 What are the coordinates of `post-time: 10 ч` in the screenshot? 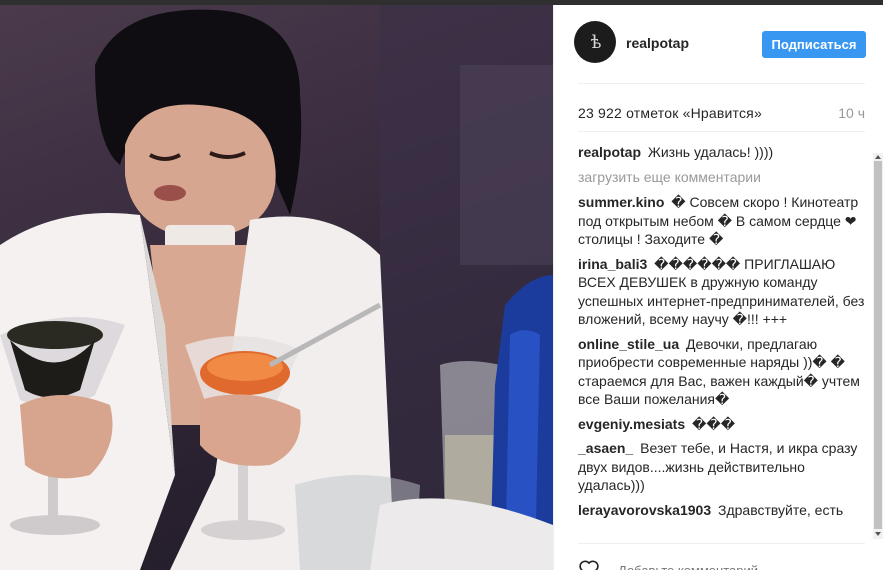 It's located at (851, 113).